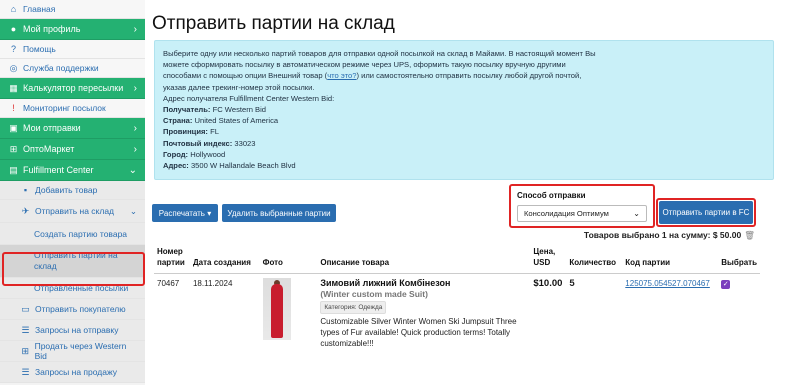 The image size is (800, 385). What do you see at coordinates (424, 259) in the screenshot?
I see `col-desc: Описание товара` at bounding box center [424, 259].